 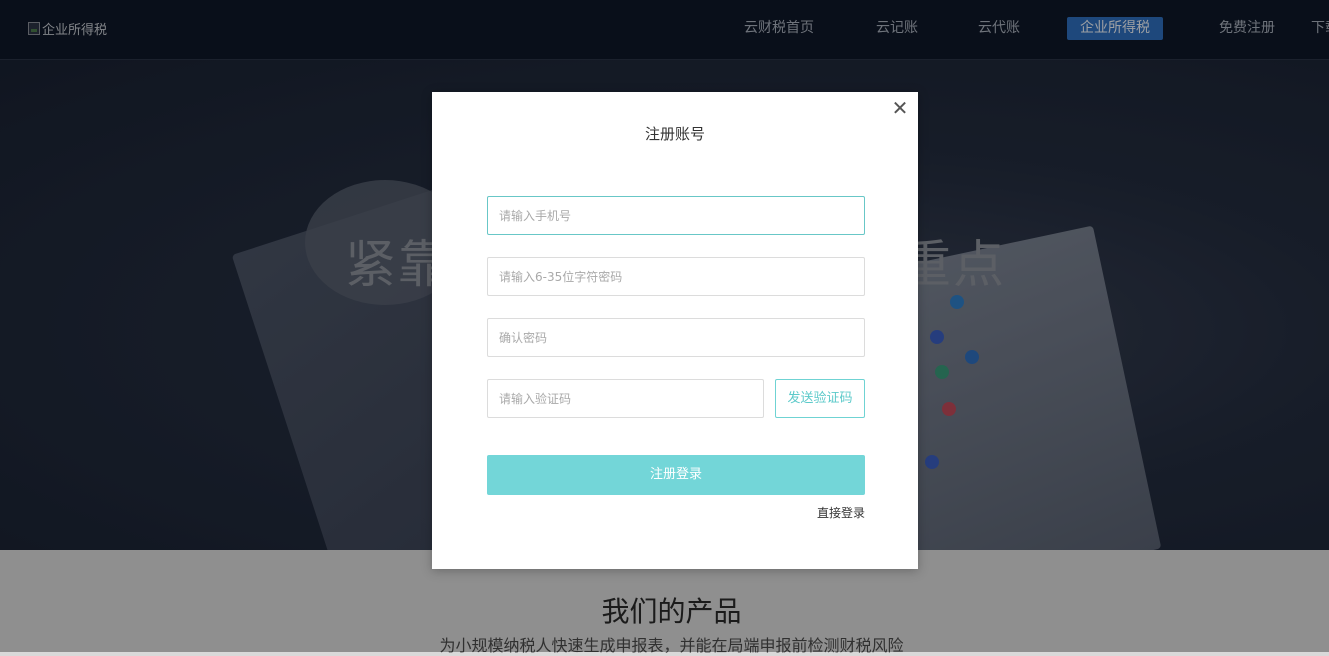 What do you see at coordinates (676, 215) in the screenshot?
I see `phone-input` at bounding box center [676, 215].